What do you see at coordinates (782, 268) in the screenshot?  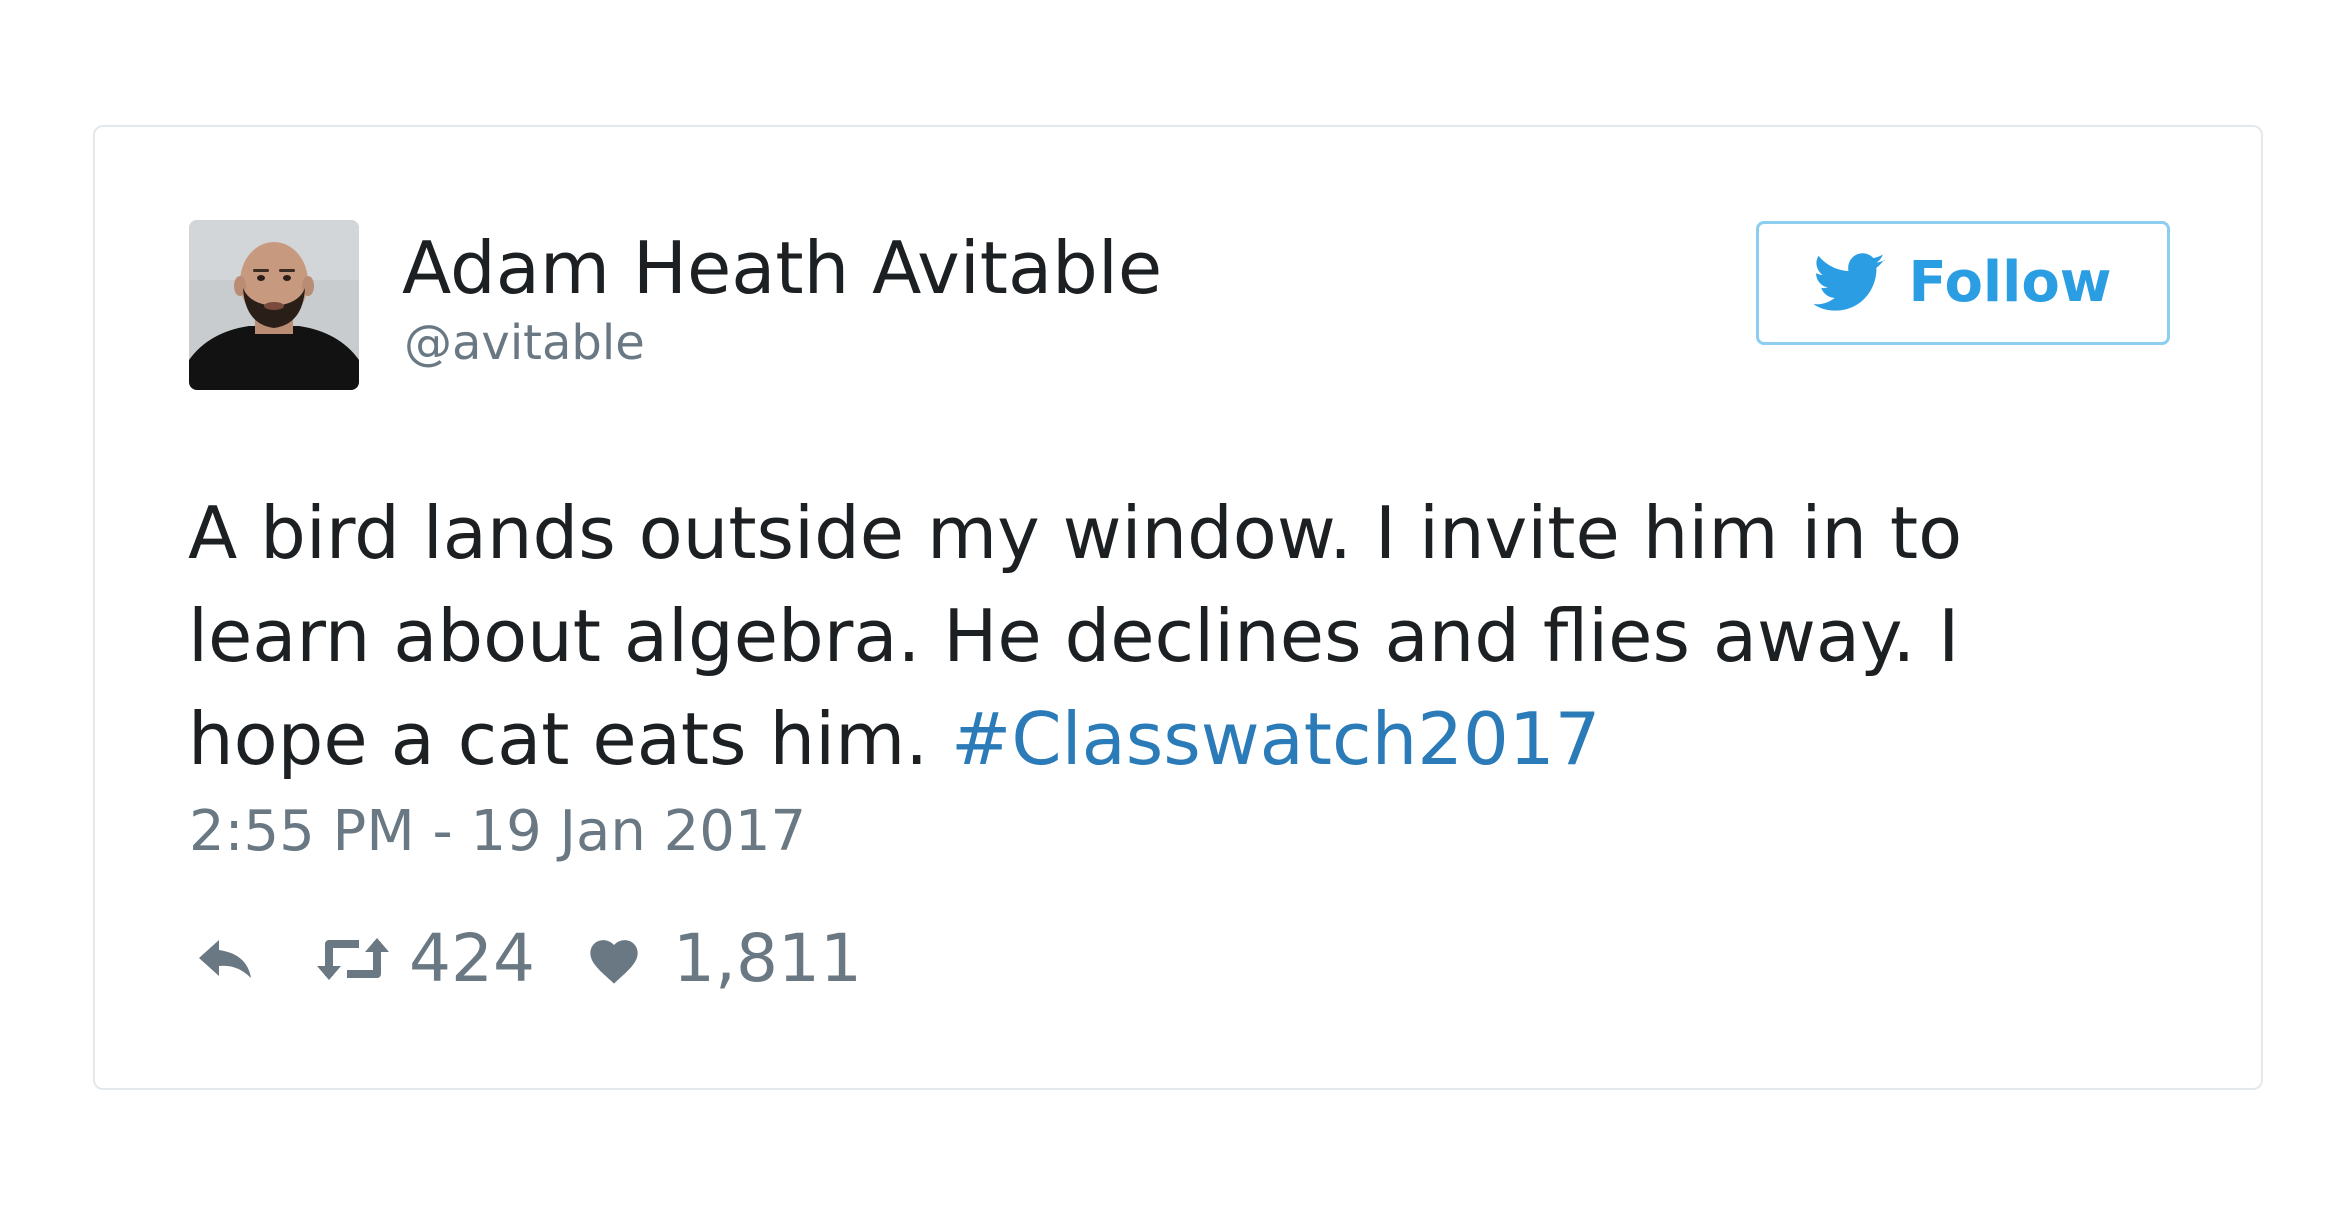 I see `author-name: Adam Heath Avitable` at bounding box center [782, 268].